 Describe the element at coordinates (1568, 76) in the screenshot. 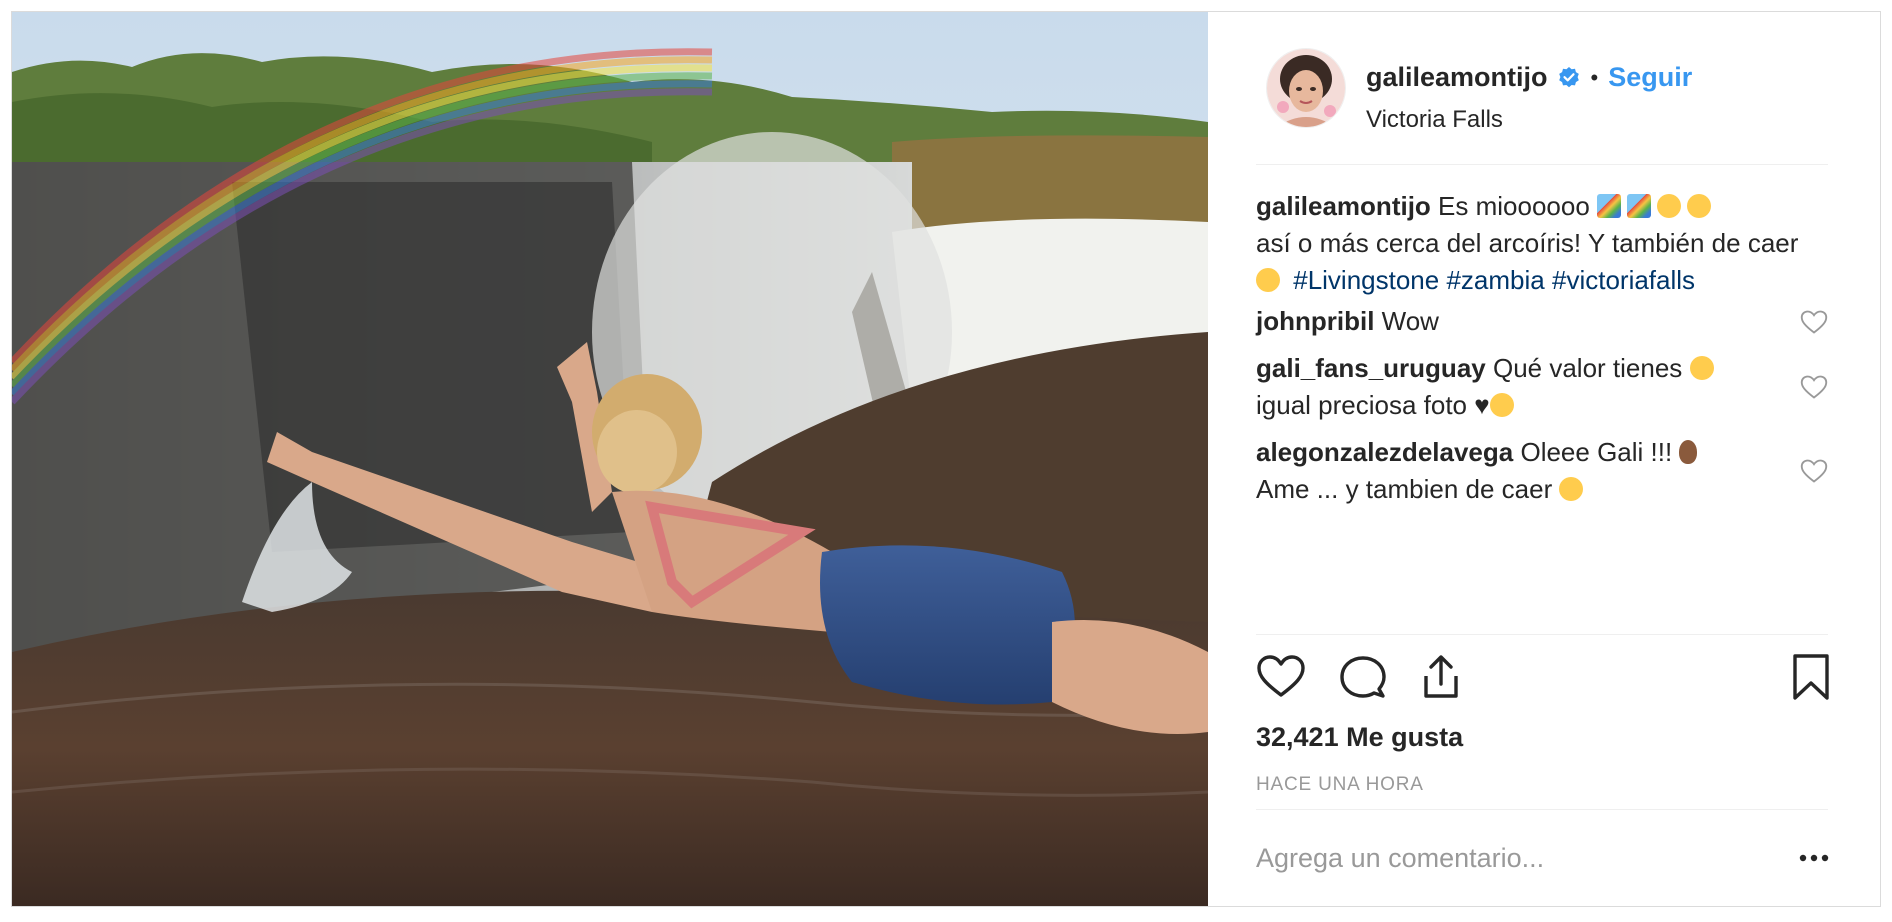

I see `verified-badge-icon` at that location.